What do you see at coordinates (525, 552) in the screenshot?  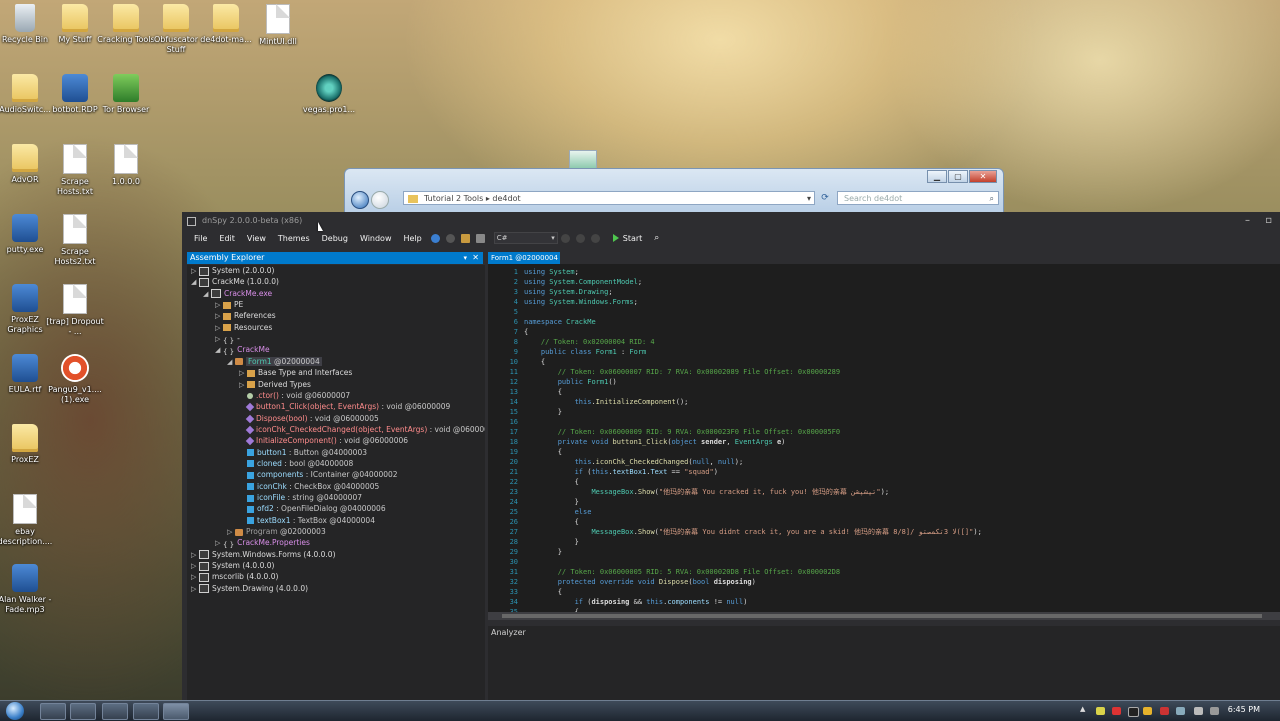 I see `code-line: 29 }` at bounding box center [525, 552].